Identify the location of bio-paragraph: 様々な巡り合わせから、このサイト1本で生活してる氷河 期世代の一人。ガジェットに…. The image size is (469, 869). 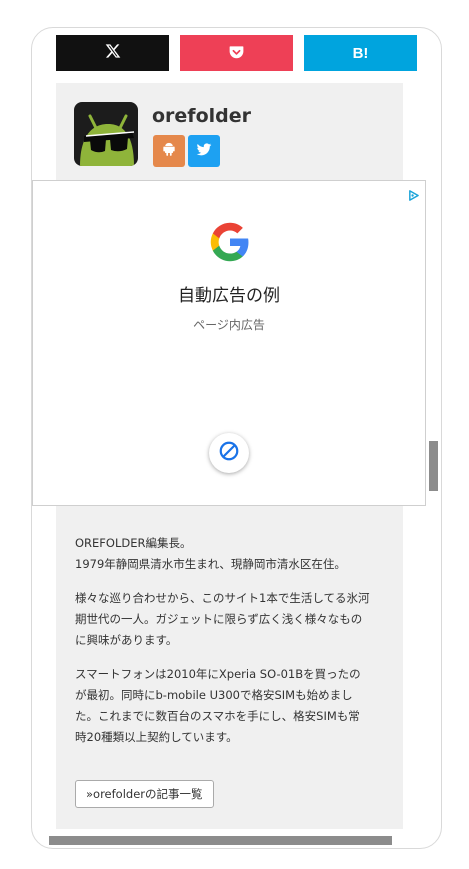
(233, 619).